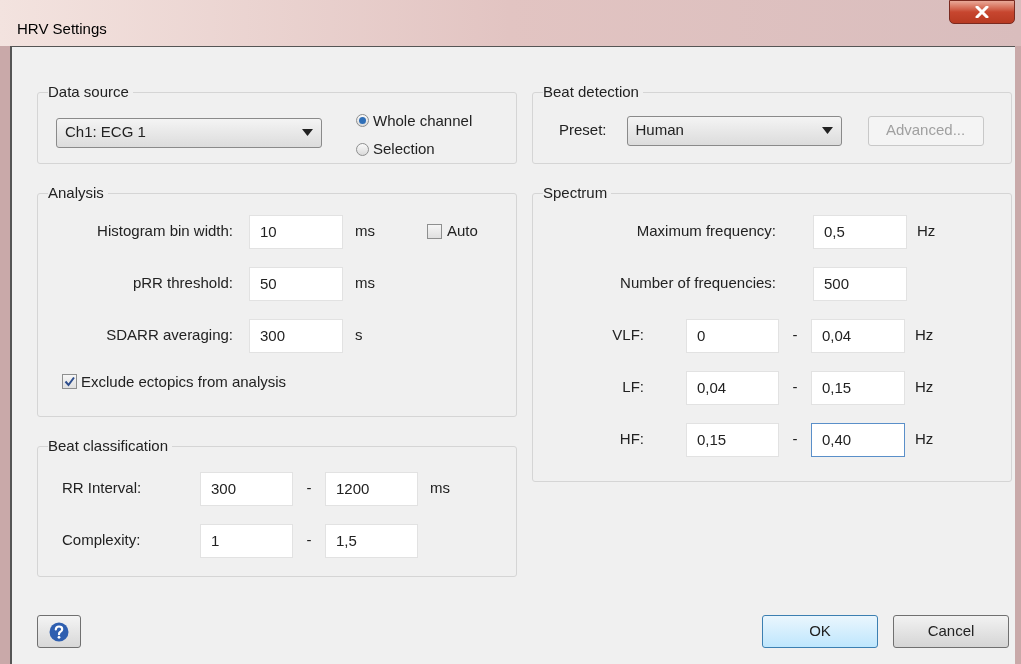 Image resolution: width=1021 pixels, height=664 pixels. Describe the element at coordinates (182, 283) in the screenshot. I see `field-label: pRR threshold:` at that location.